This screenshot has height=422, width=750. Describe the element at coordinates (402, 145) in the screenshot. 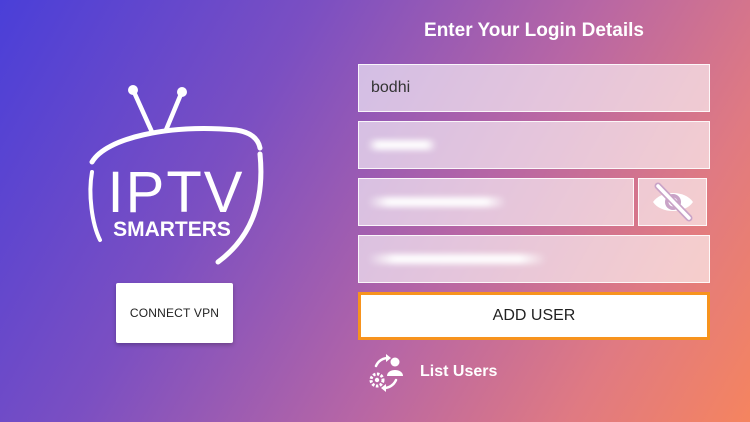

I see `blurred-password-value` at that location.